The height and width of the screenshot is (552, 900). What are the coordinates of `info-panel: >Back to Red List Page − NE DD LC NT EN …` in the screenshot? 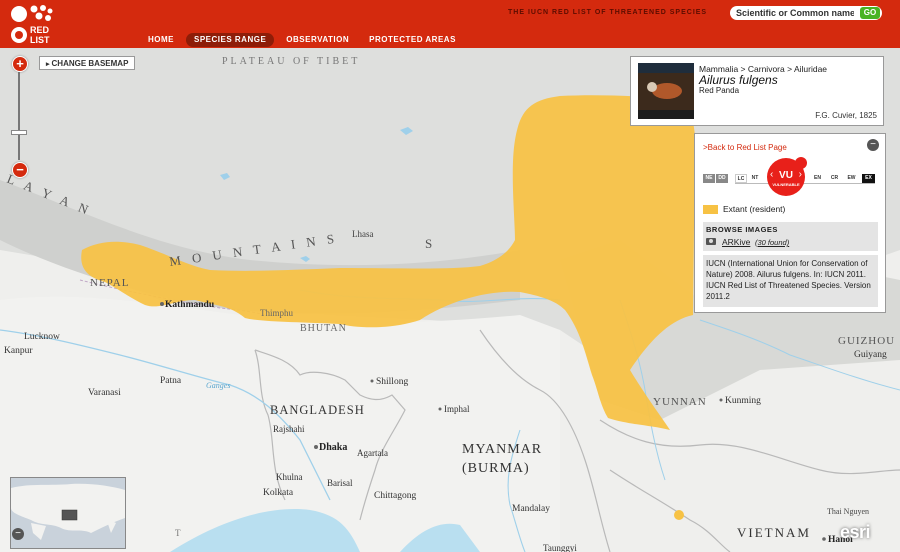 It's located at (790, 223).